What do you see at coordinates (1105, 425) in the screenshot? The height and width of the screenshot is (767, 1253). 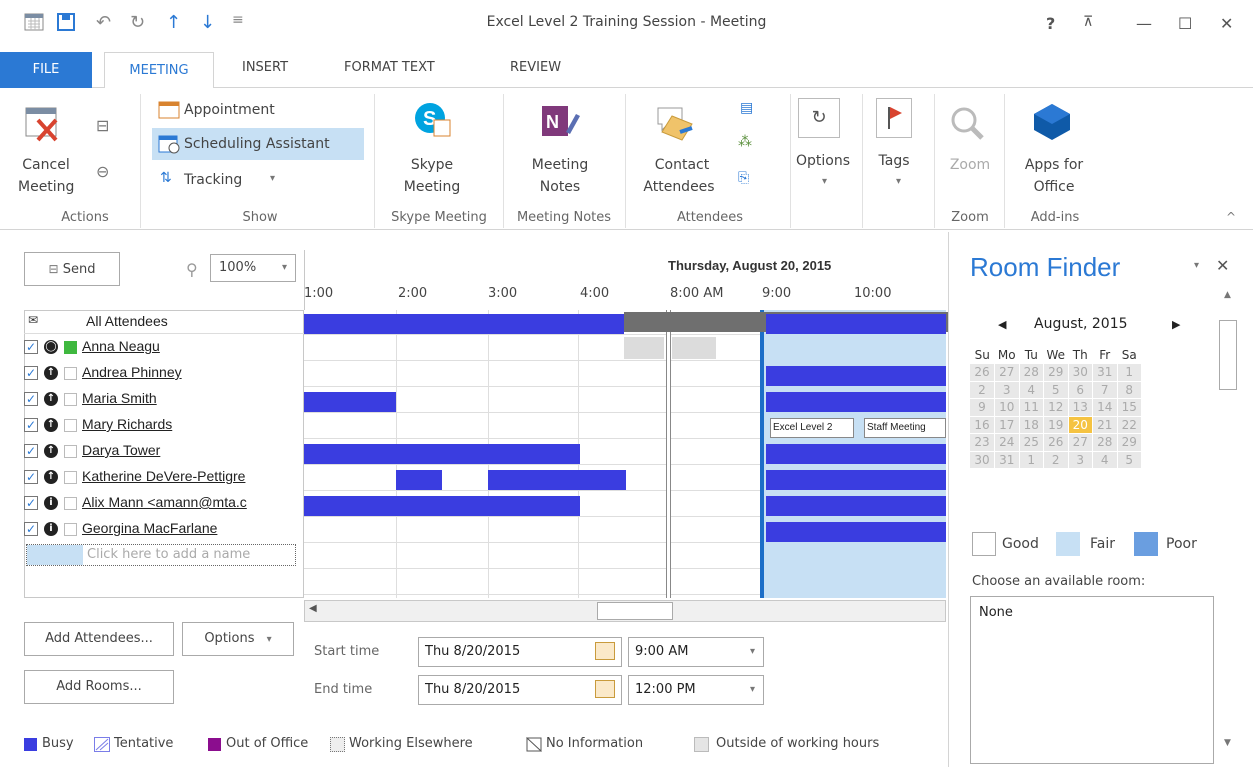 I see `calendar-day: 21` at bounding box center [1105, 425].